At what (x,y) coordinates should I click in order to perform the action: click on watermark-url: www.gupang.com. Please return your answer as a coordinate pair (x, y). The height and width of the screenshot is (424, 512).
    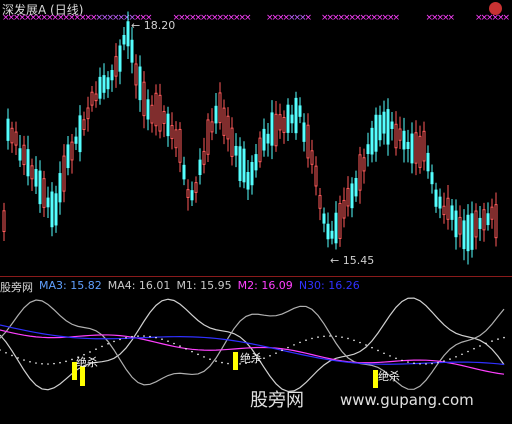
    Looking at the image, I should click on (407, 400).